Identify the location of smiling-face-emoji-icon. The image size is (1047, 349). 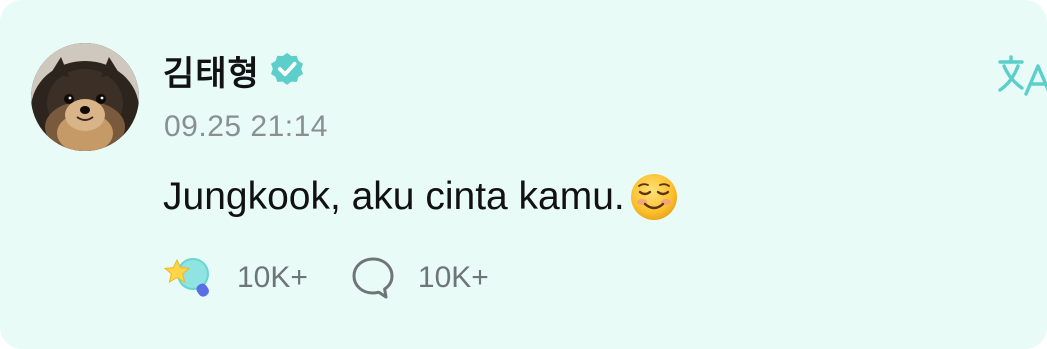
(653, 197).